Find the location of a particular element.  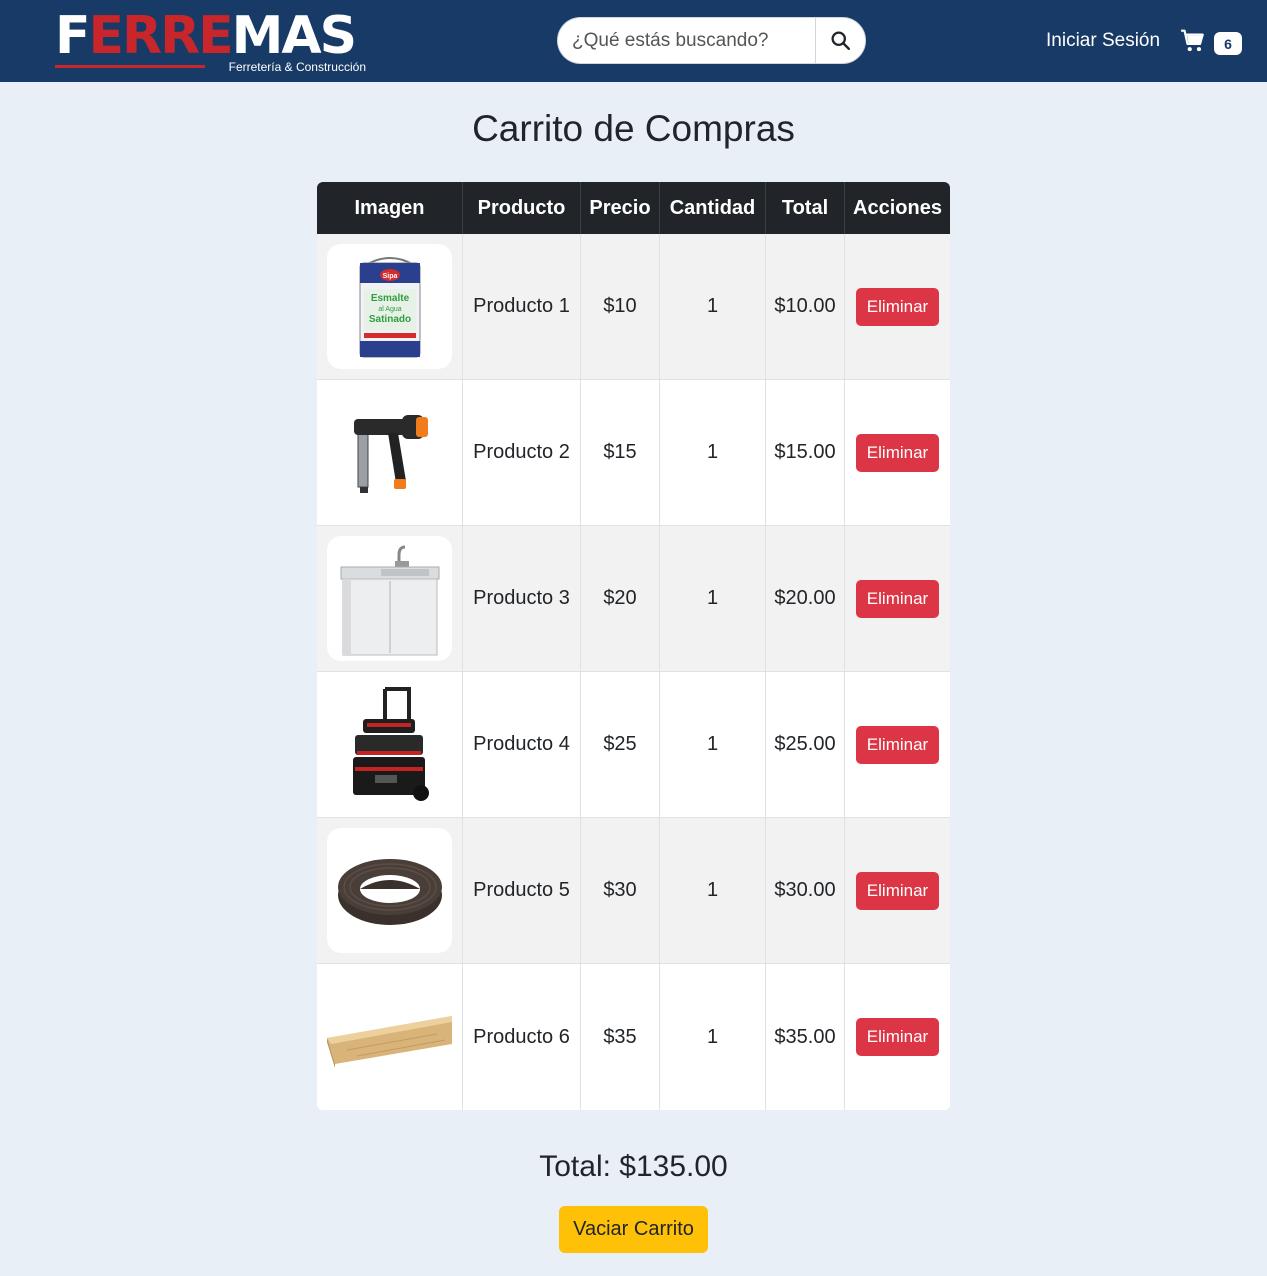

product-price: $35 is located at coordinates (620, 1037).